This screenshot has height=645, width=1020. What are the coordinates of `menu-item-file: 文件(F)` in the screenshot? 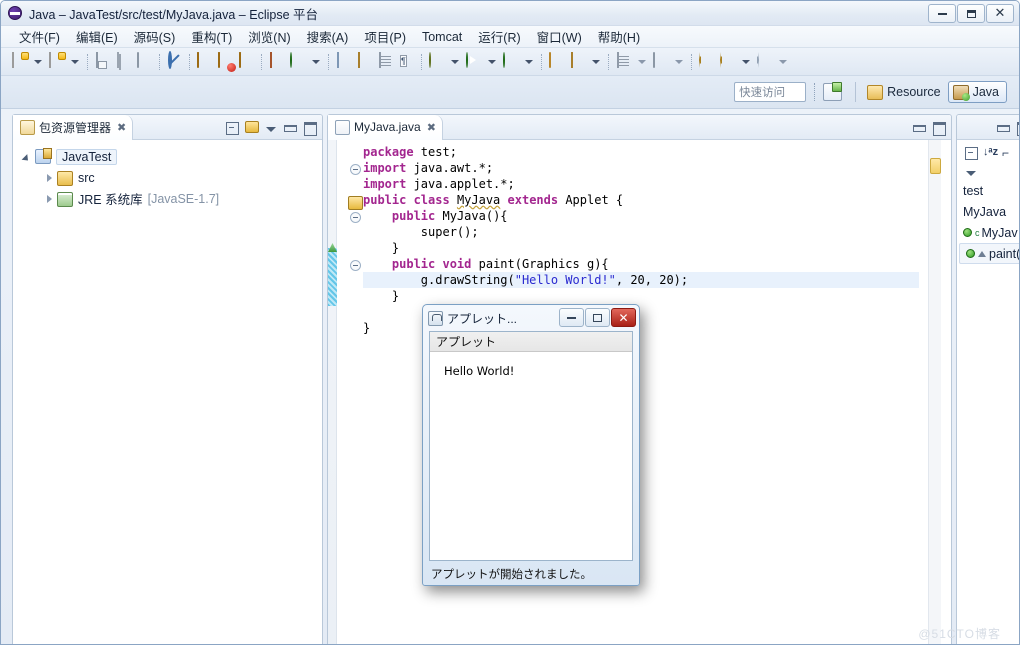 It's located at (39, 36).